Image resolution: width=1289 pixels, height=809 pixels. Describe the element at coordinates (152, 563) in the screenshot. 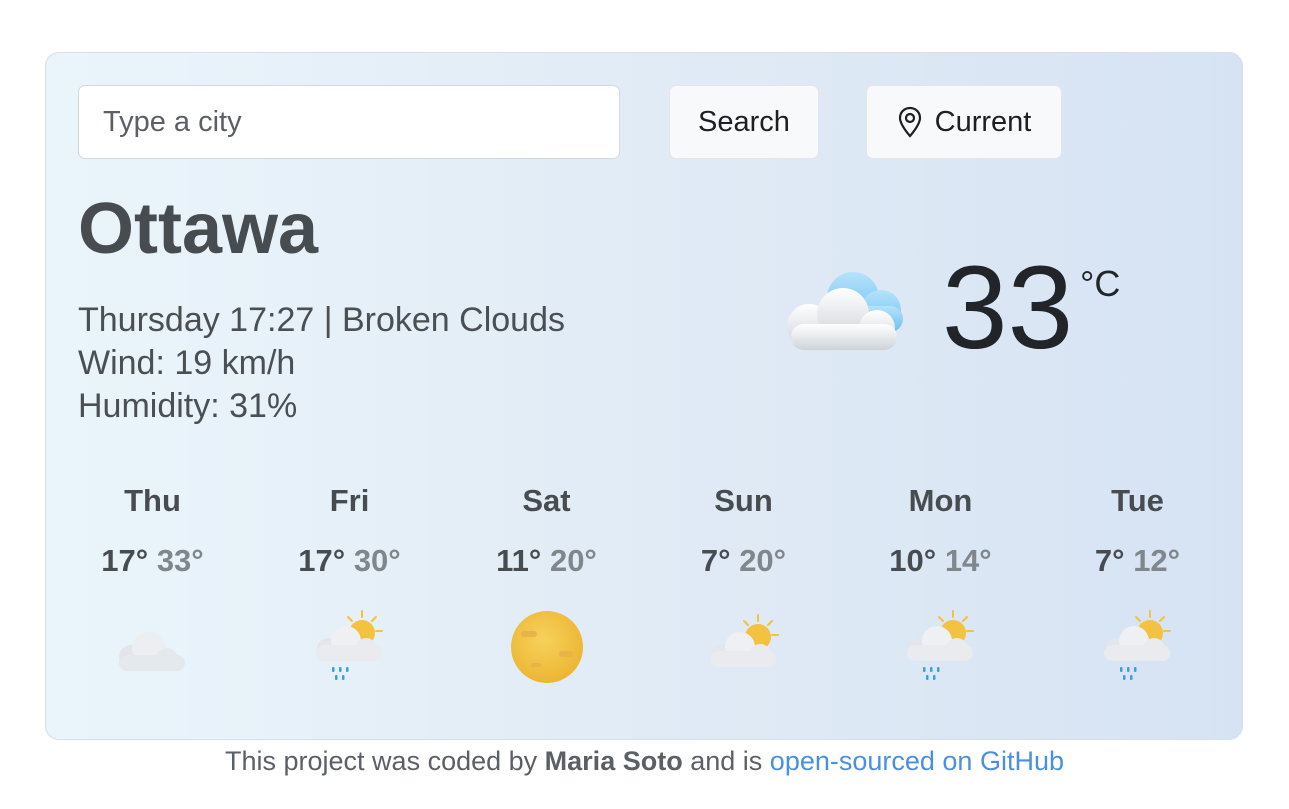

I see `forecast-temps: 17° 33°` at that location.